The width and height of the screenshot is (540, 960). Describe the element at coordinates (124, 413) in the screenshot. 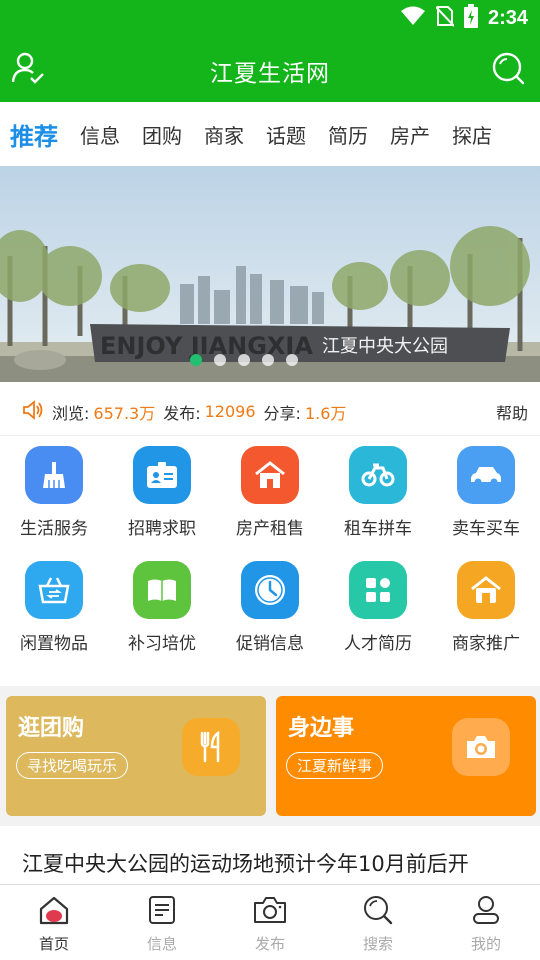

I see `views-value: 657.3万` at that location.